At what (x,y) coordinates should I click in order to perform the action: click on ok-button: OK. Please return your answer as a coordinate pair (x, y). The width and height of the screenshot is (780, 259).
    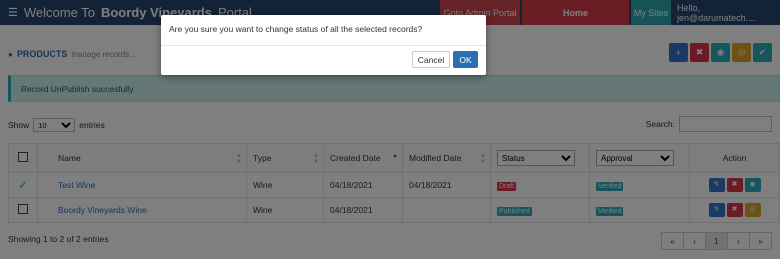
    Looking at the image, I should click on (465, 59).